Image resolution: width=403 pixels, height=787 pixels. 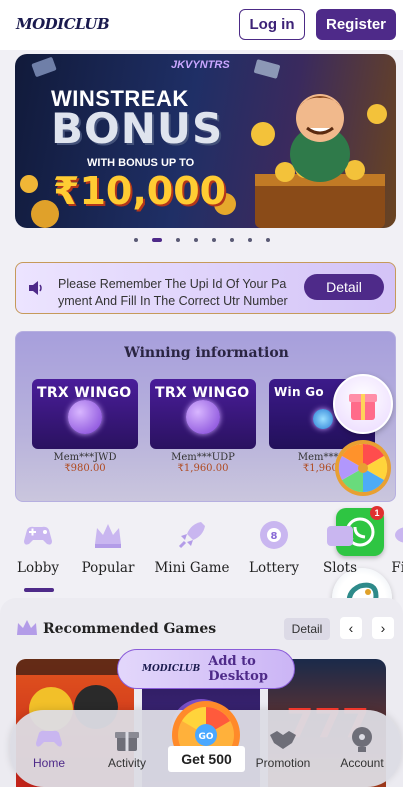 I want to click on home-gamepad-icon, so click(x=49, y=738).